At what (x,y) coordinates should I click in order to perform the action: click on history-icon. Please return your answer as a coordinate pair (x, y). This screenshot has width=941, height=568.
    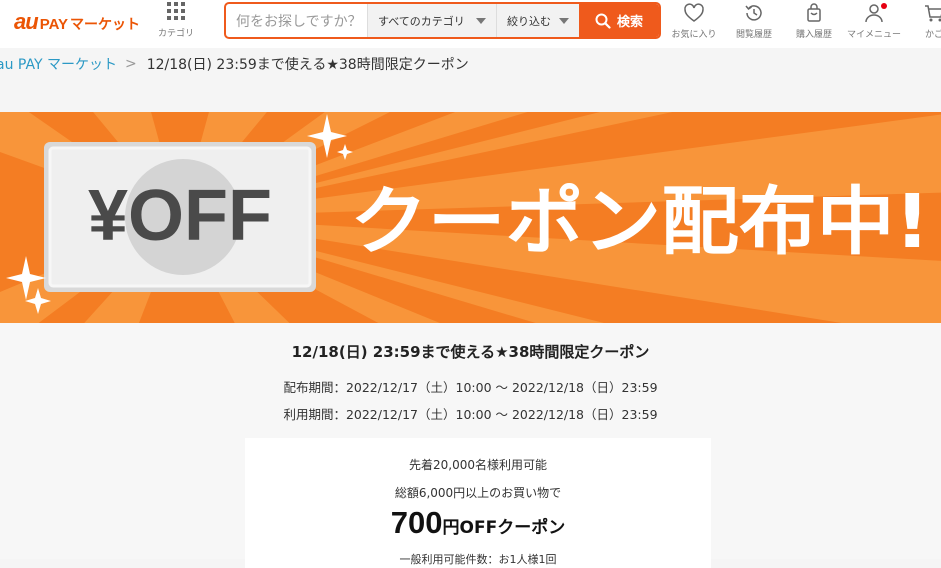
    Looking at the image, I should click on (754, 13).